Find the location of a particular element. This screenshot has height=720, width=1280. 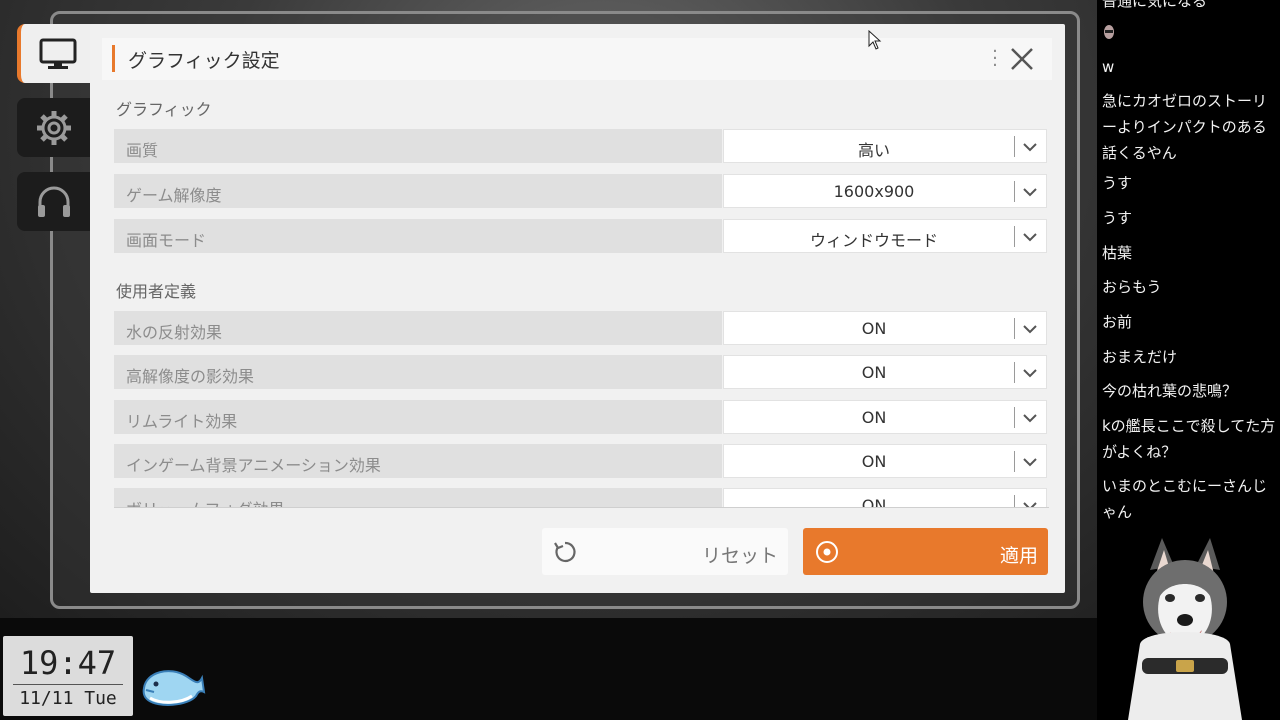

rim-light-select: ON is located at coordinates (885, 417).